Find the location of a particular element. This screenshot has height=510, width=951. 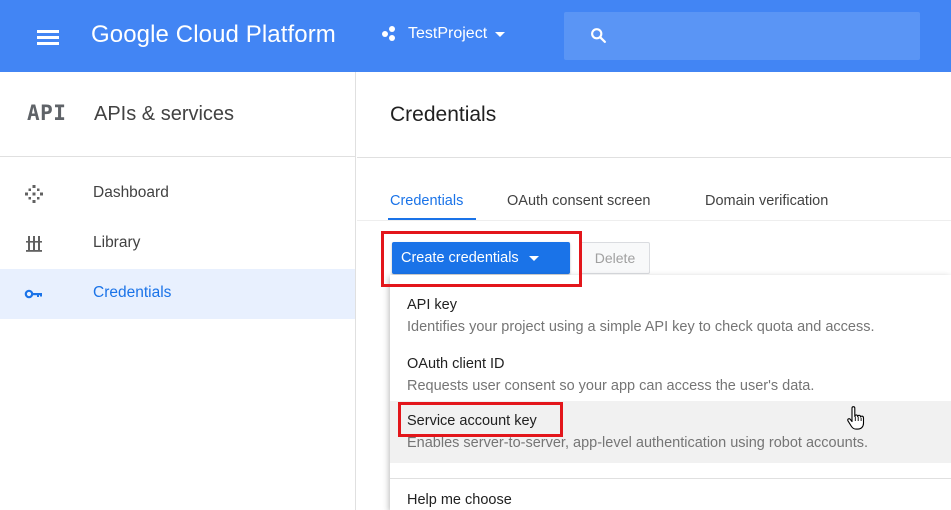

hand-pointer-icon is located at coordinates (856, 418).